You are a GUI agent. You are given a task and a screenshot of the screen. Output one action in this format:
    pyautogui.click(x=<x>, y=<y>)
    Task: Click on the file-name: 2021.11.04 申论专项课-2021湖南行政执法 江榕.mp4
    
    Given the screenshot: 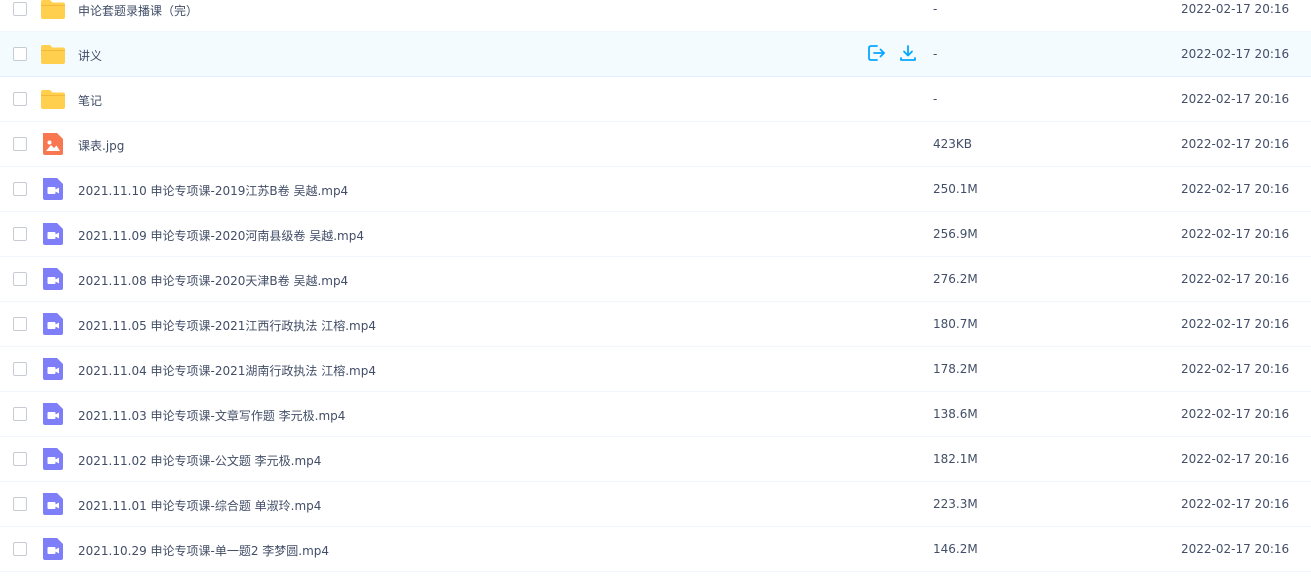 What is the action you would take?
    pyautogui.click(x=227, y=370)
    